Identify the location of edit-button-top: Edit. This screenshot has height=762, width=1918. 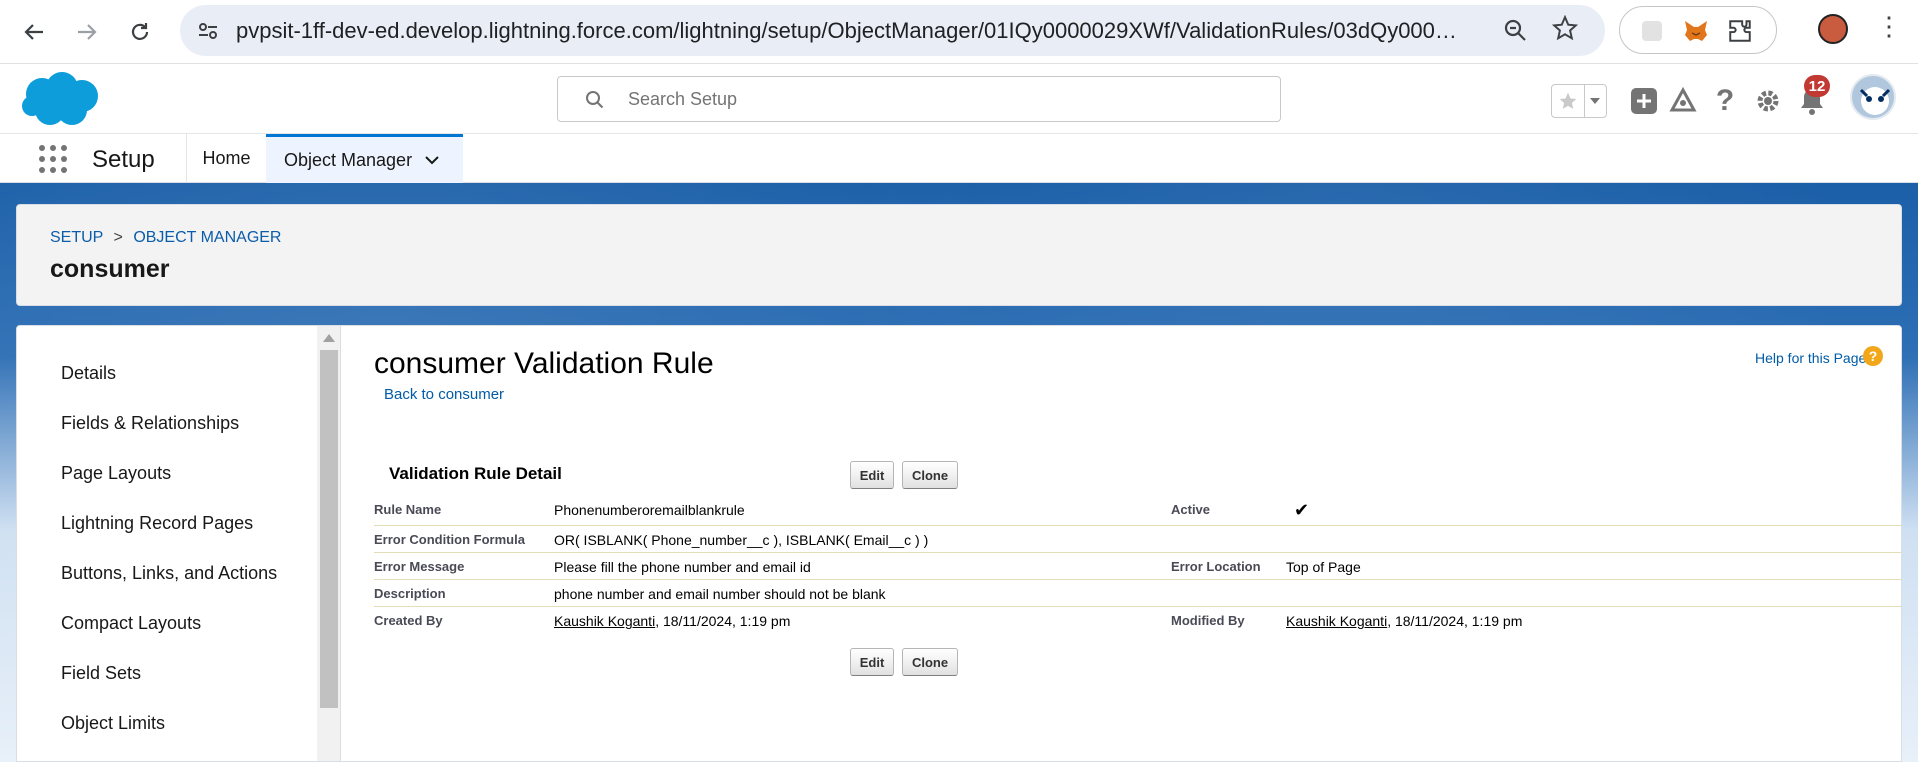
(872, 475).